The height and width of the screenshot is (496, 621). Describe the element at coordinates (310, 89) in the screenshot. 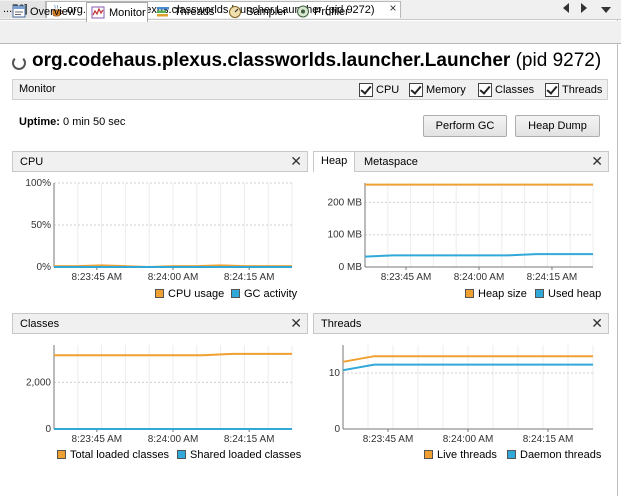

I see `monitor-section-bar: Monitor CPU Memory Classes Threads` at that location.